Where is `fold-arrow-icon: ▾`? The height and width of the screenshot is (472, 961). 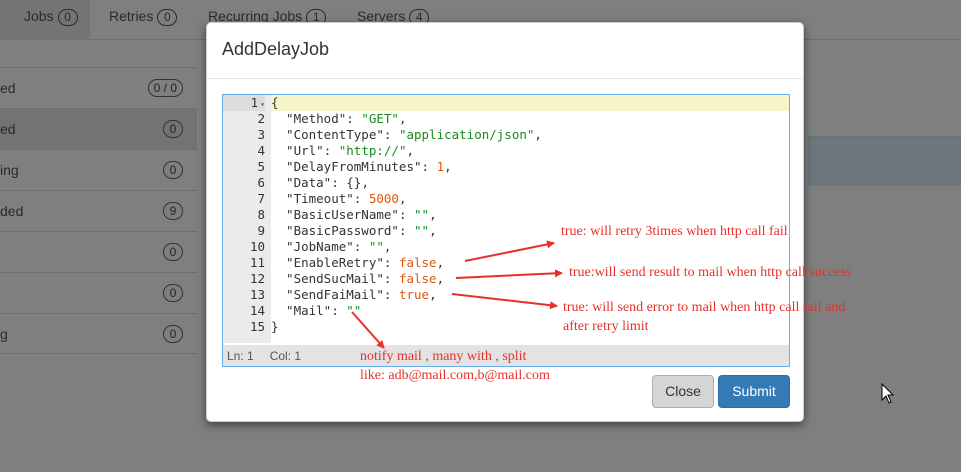
fold-arrow-icon: ▾ is located at coordinates (262, 104).